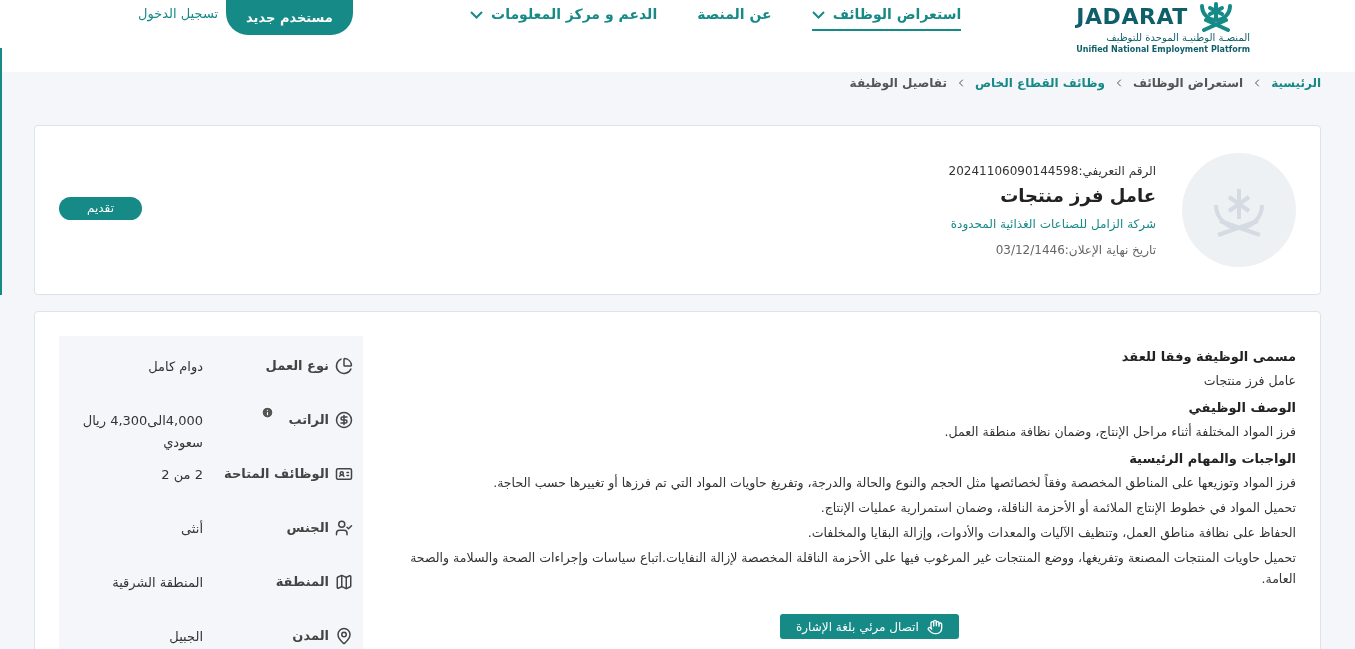 The image size is (1355, 649). I want to click on location-icon, so click(344, 635).